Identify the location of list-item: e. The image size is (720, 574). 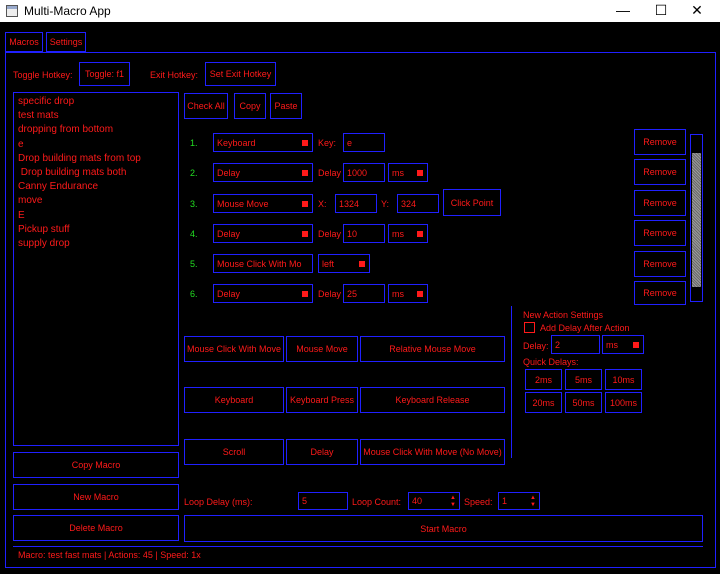
(96, 145).